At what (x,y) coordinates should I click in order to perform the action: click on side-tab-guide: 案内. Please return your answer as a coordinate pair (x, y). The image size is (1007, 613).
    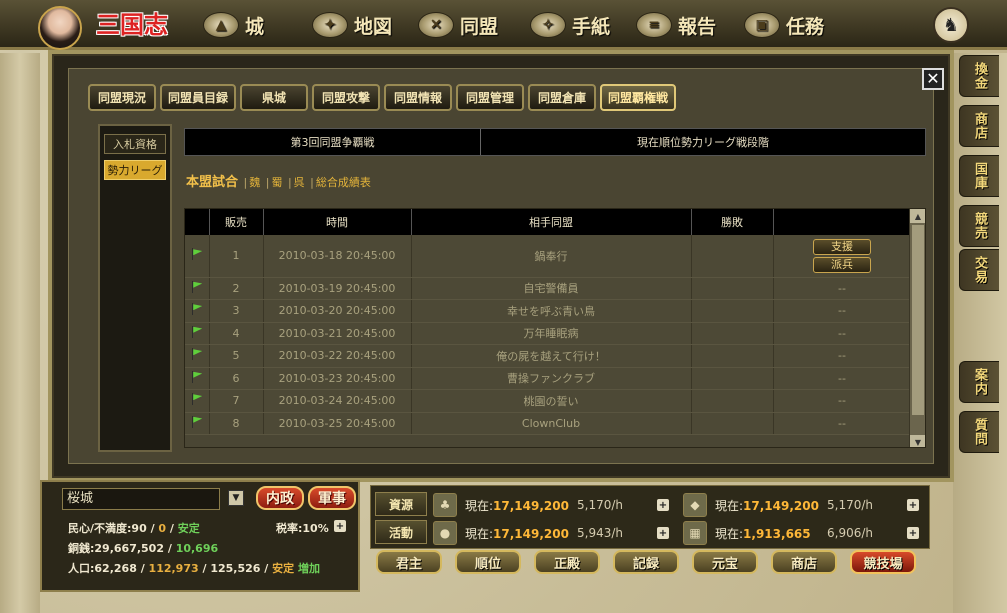
    Looking at the image, I should click on (979, 382).